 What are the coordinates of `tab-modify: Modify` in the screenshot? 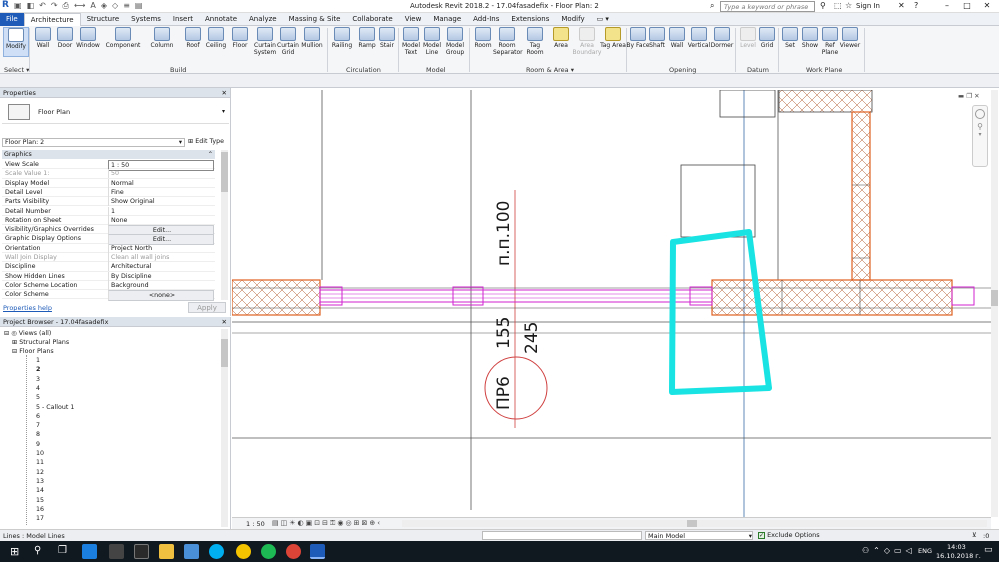 It's located at (572, 19).